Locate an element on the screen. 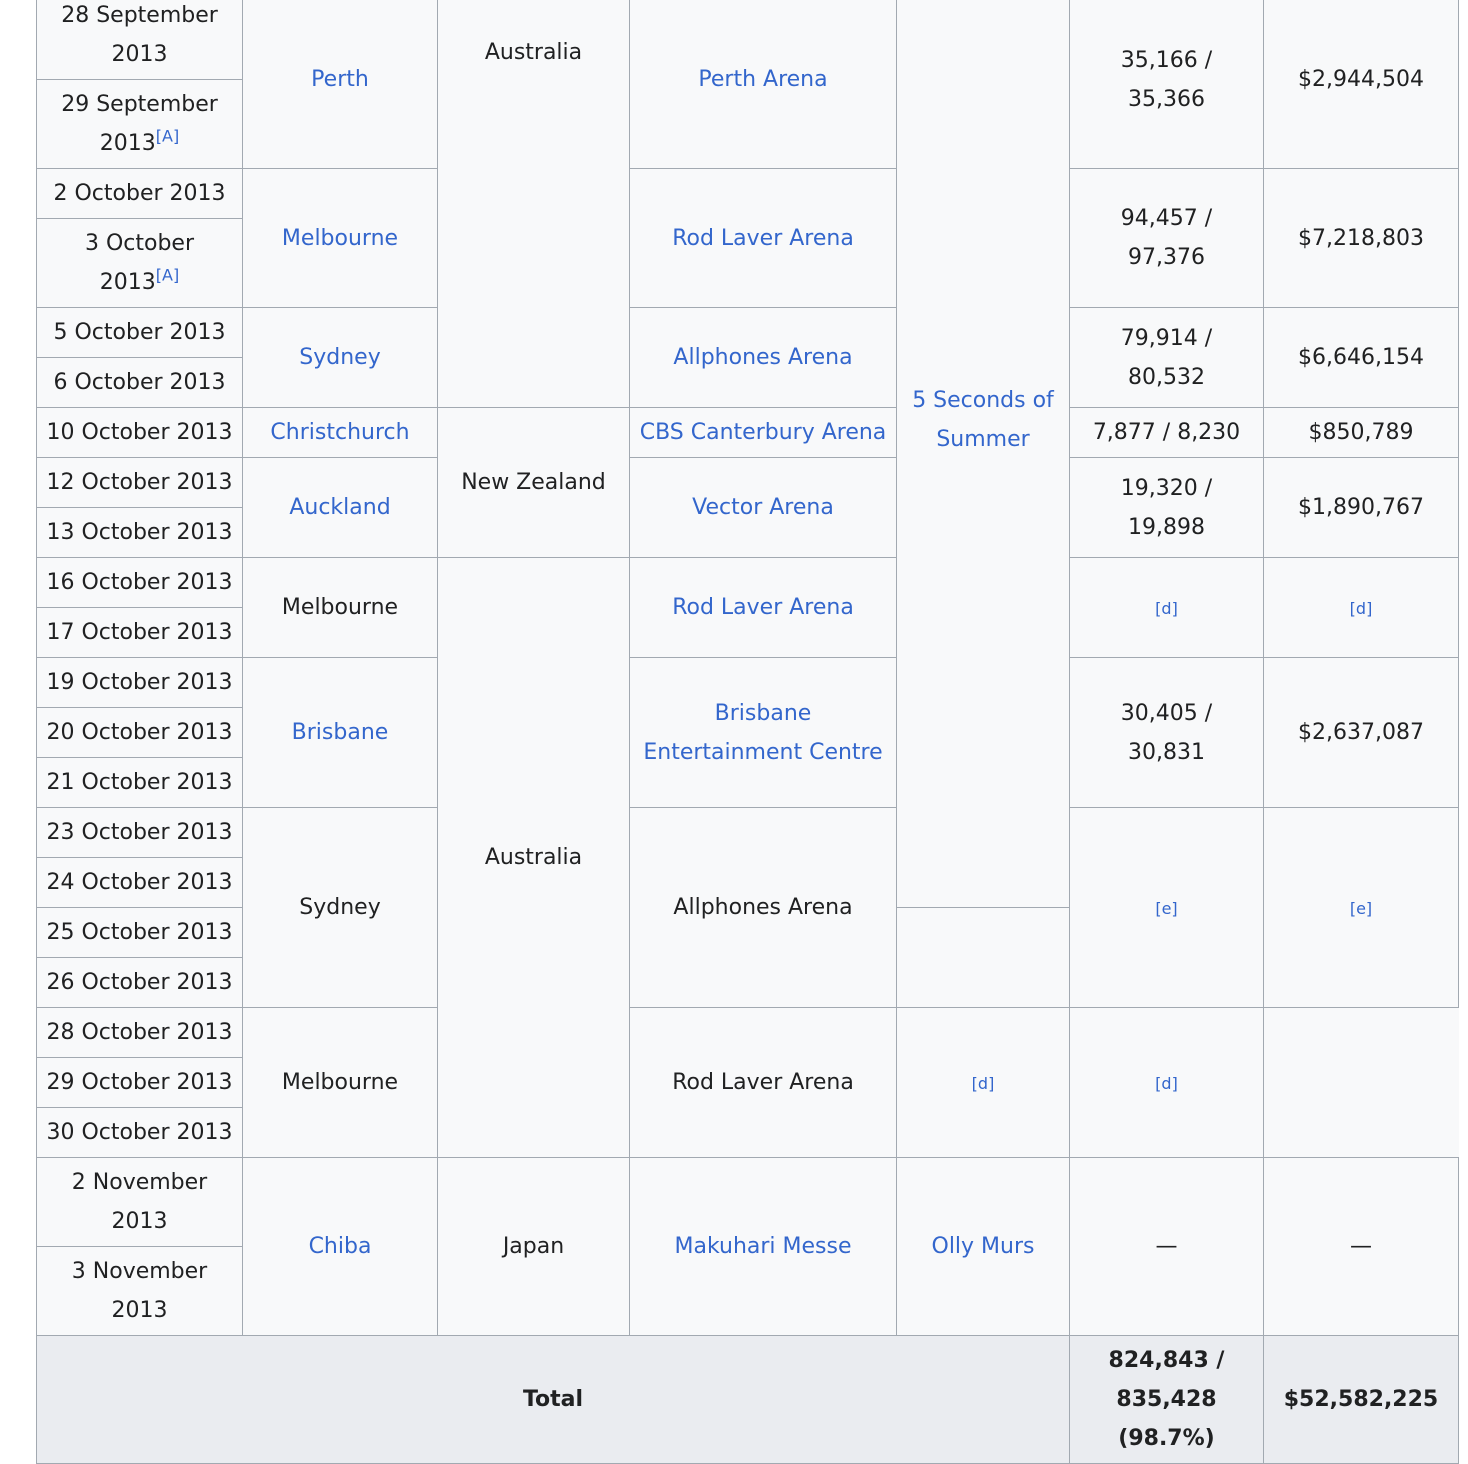 The width and height of the screenshot is (1468, 1464). opening-act-link: Olly Murs is located at coordinates (983, 1246).